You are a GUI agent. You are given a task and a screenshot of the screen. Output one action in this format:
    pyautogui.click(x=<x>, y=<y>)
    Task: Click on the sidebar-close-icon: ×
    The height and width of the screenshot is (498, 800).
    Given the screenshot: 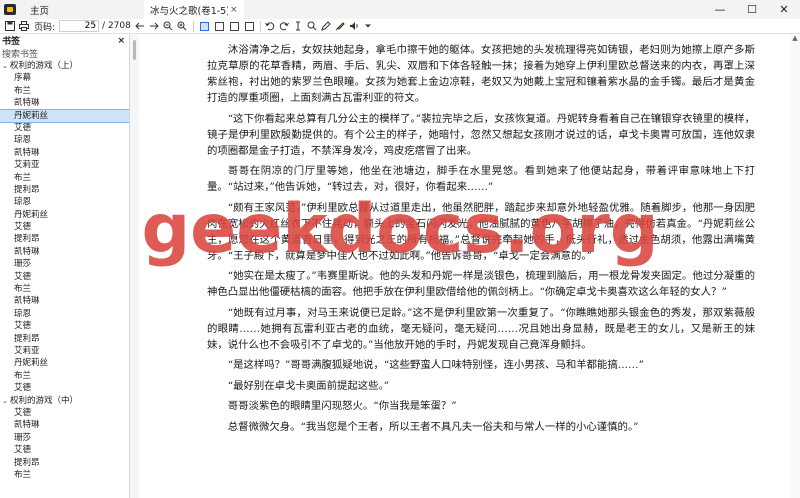 What is the action you would take?
    pyautogui.click(x=121, y=41)
    